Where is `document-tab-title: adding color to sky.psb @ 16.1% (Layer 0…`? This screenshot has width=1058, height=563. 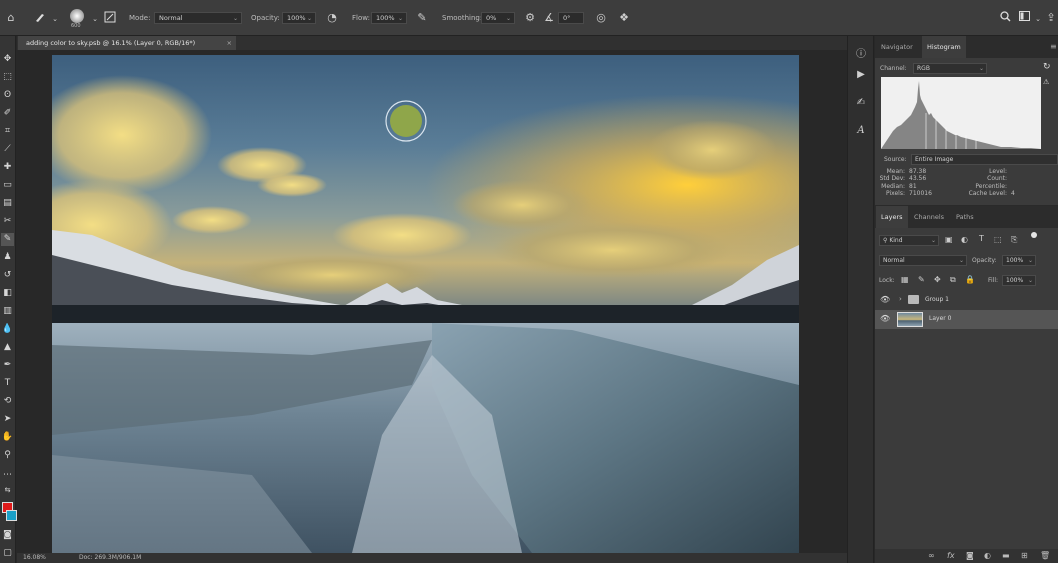 document-tab-title: adding color to sky.psb @ 16.1% (Layer 0… is located at coordinates (111, 43).